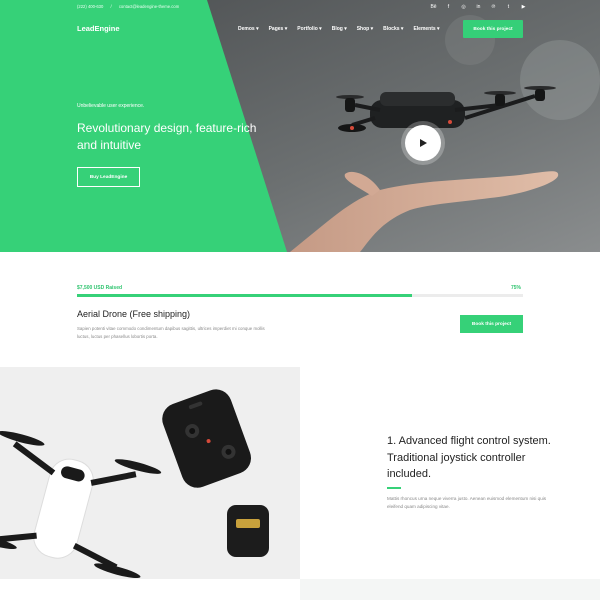  Describe the element at coordinates (393, 29) in the screenshot. I see `nav-item-blocks: Blocks ▾` at that location.